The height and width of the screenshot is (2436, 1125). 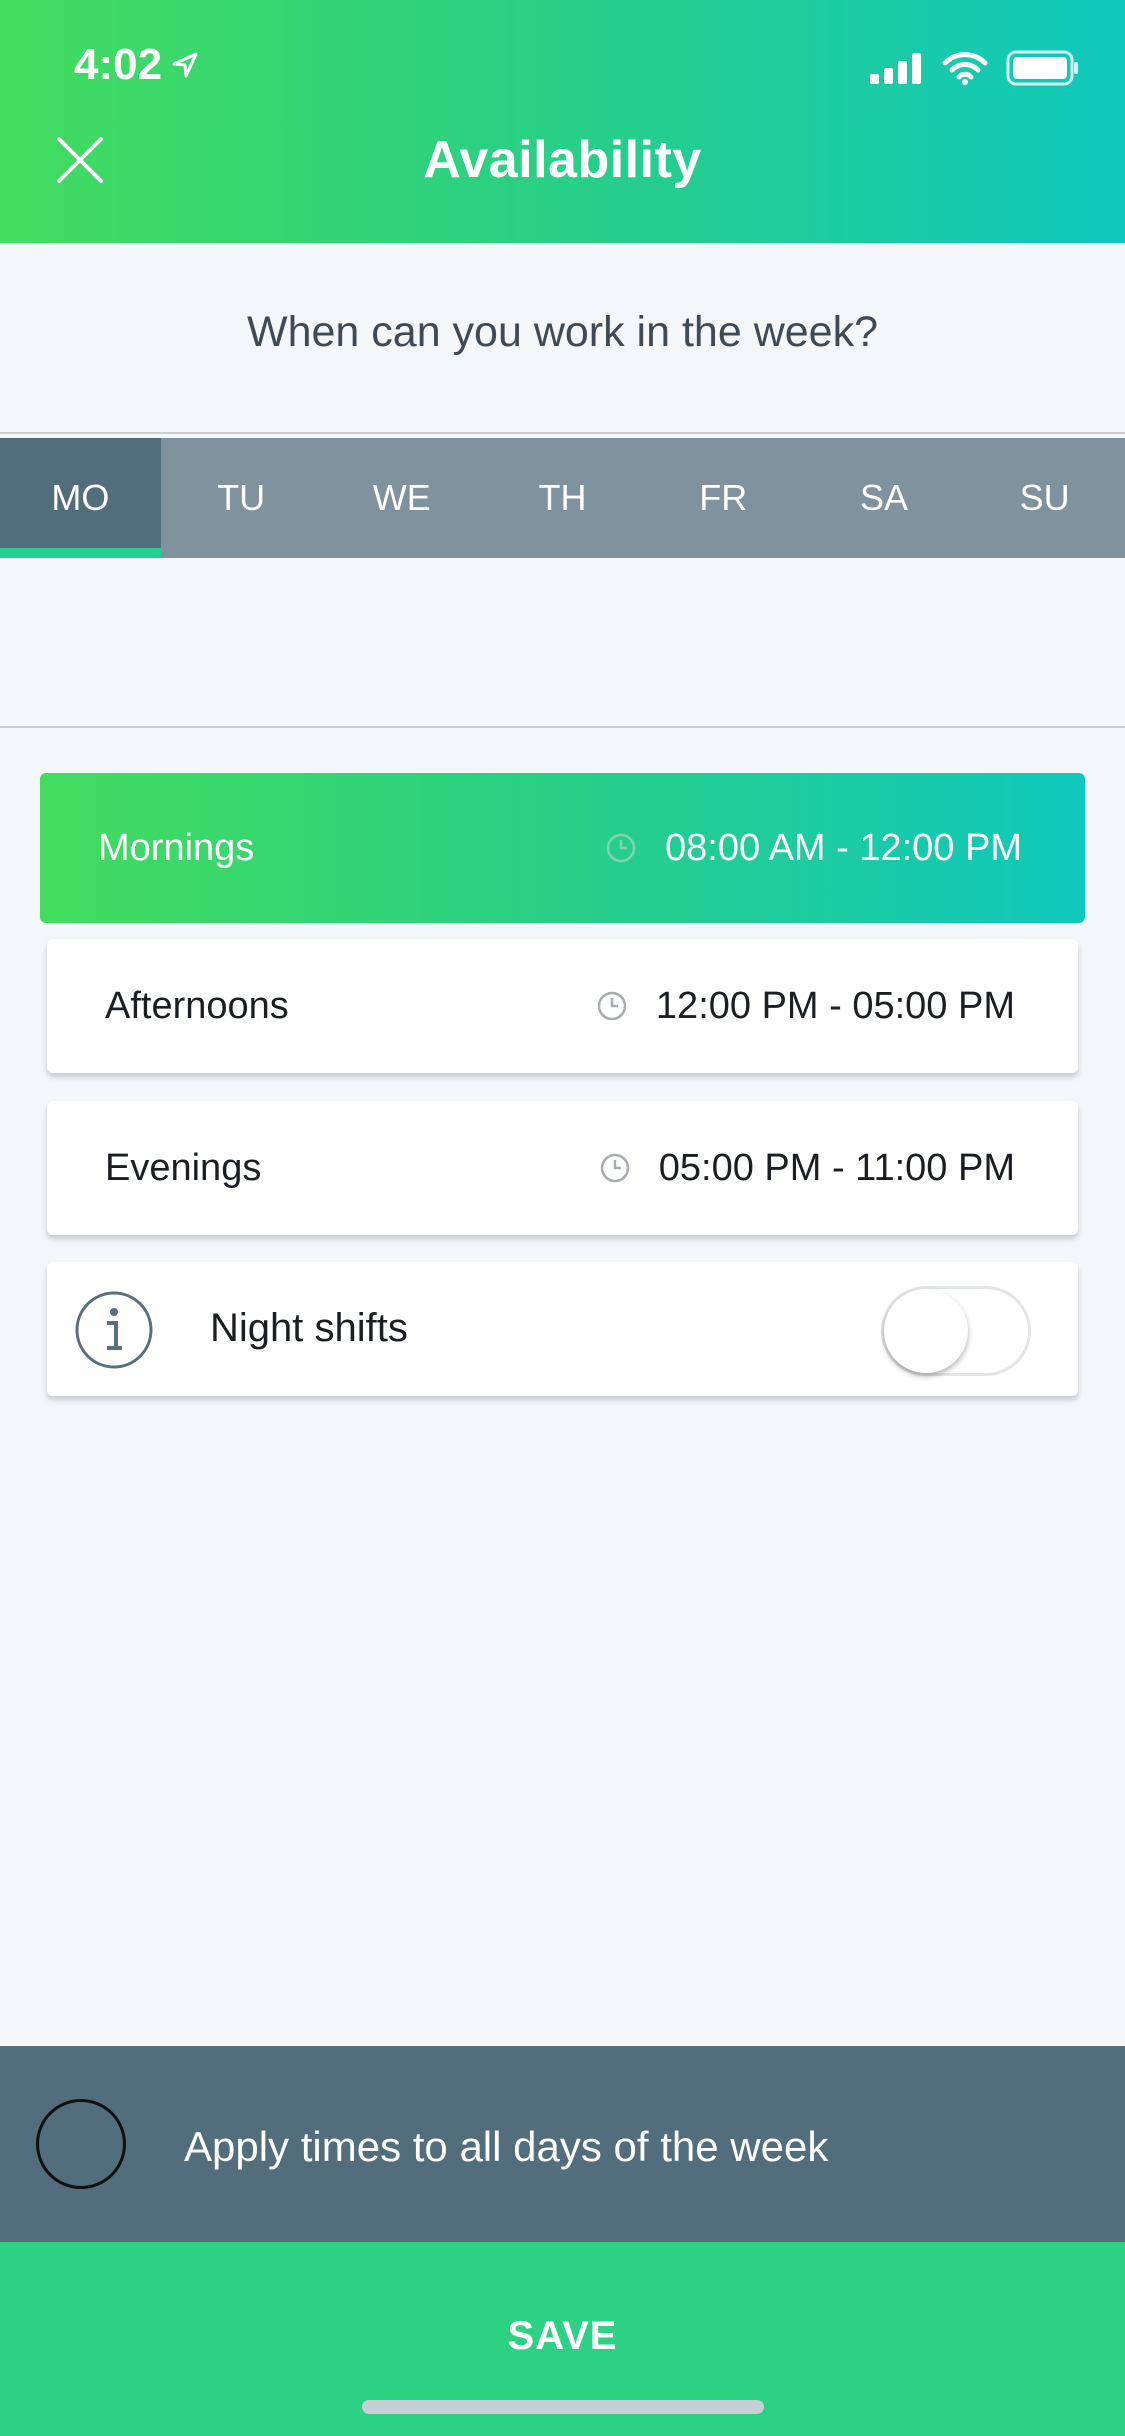 I want to click on status-time-text: 4:02, so click(x=118, y=64).